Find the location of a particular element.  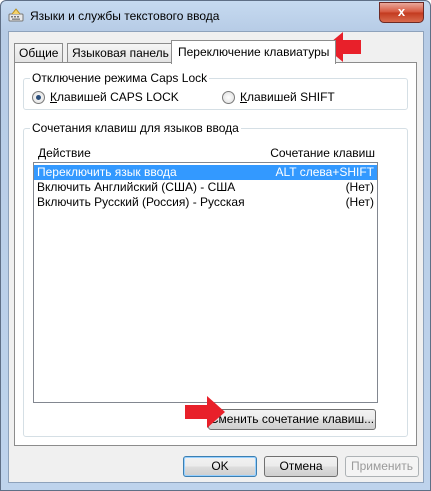

close-button: x is located at coordinates (401, 12).